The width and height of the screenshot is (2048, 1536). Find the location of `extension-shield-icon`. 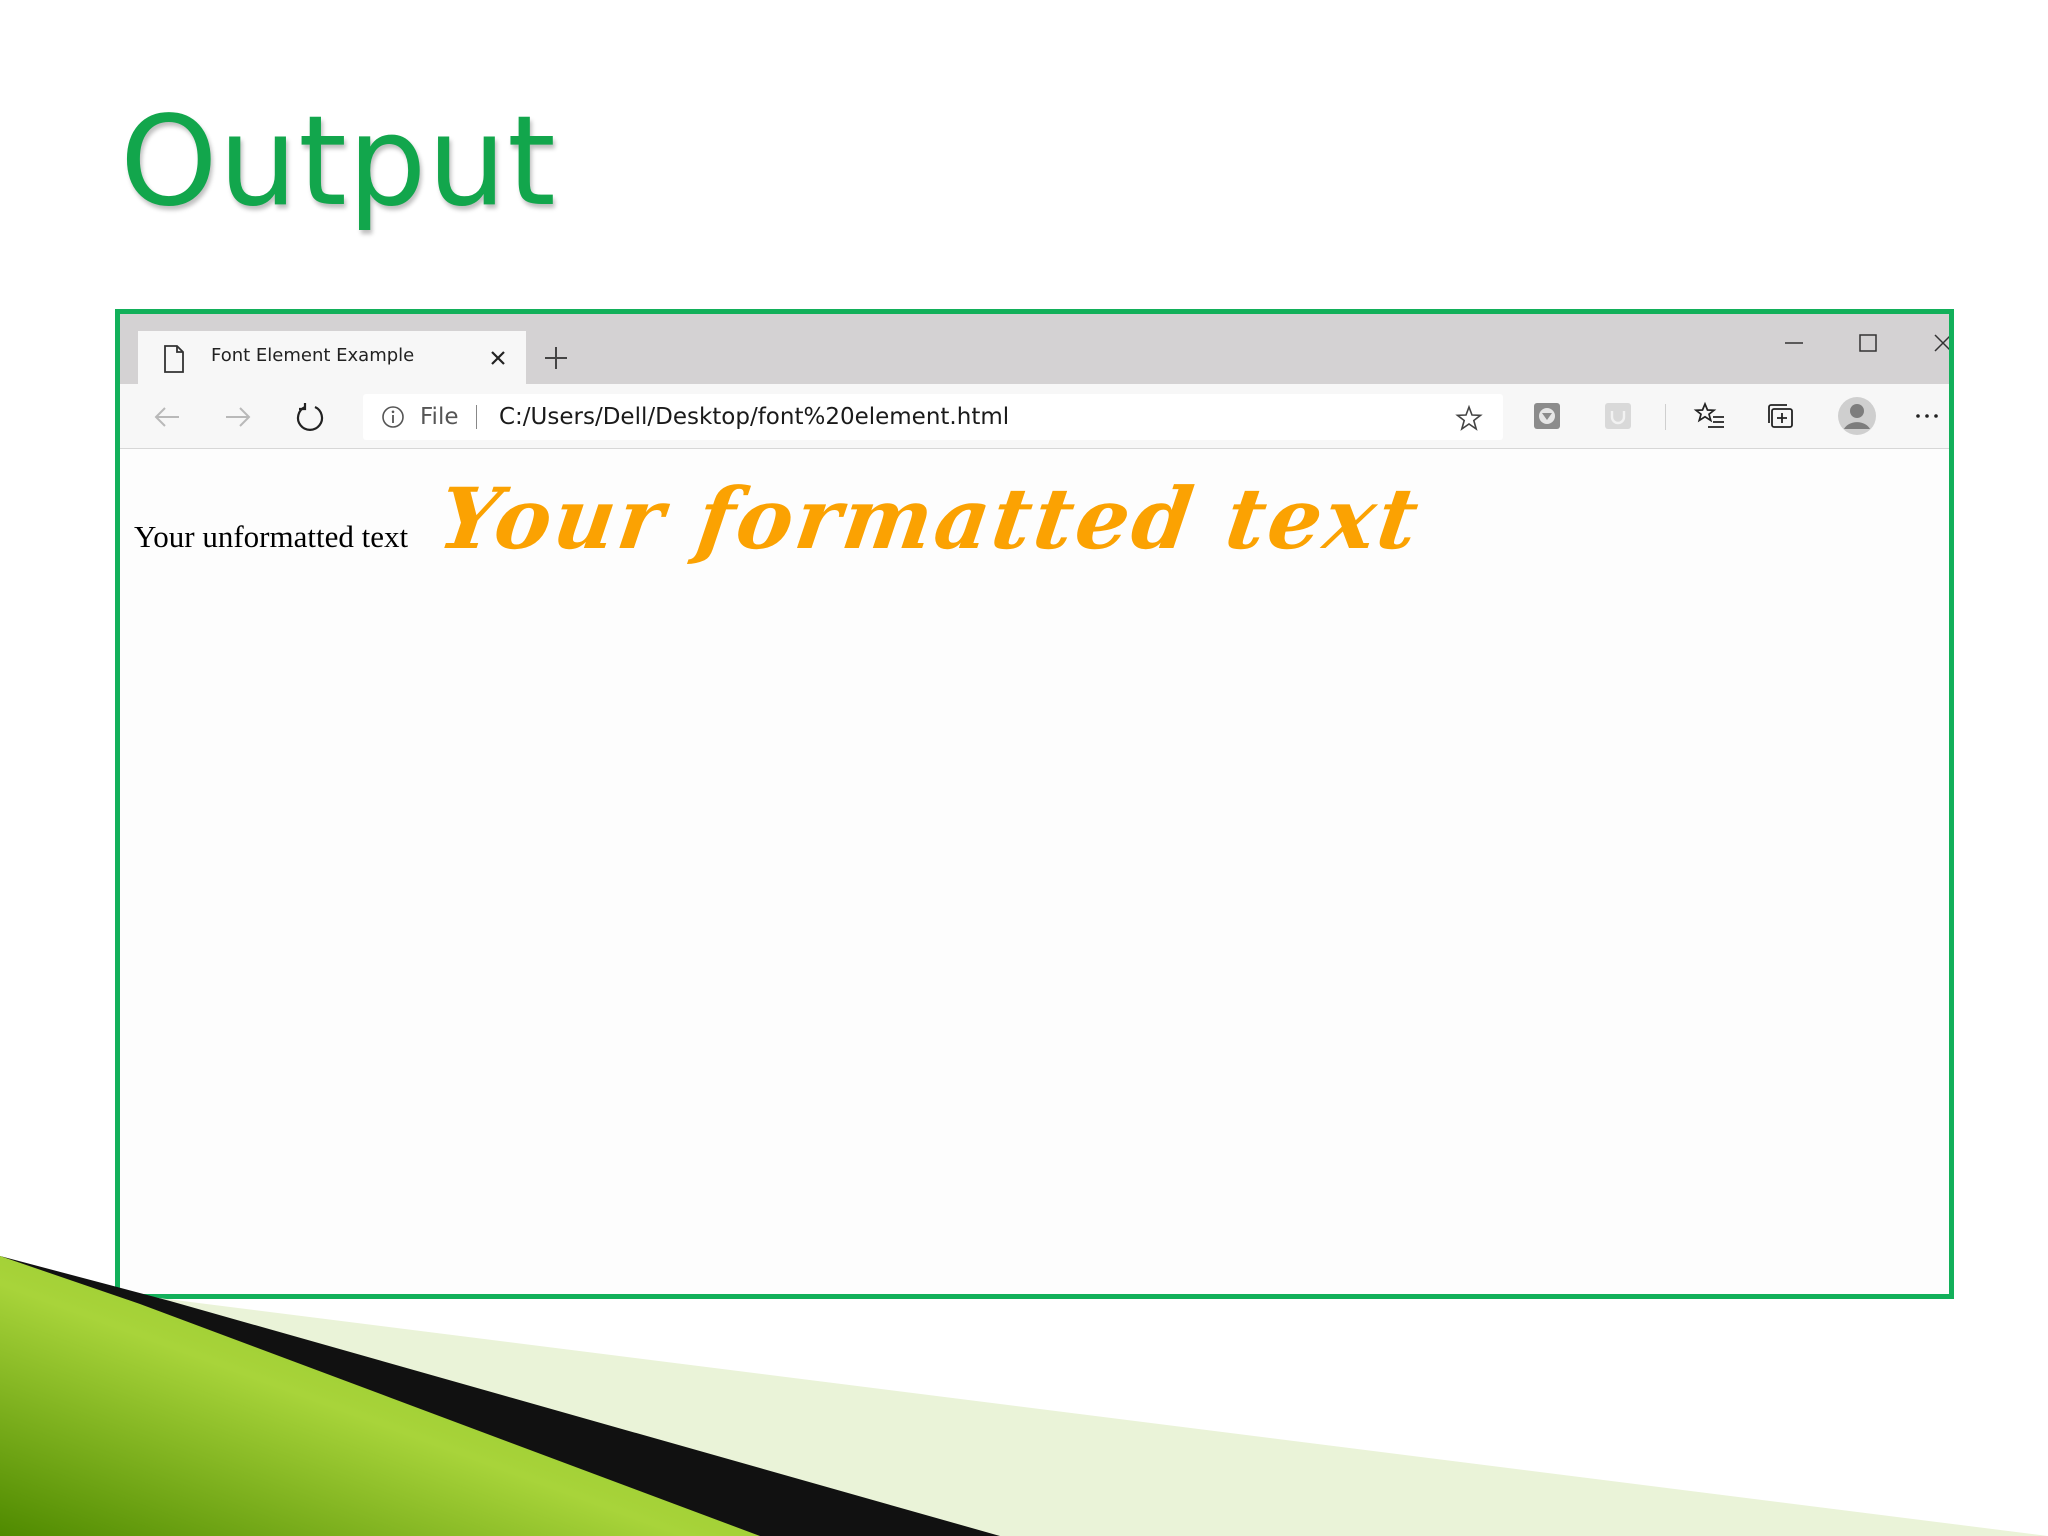

extension-shield-icon is located at coordinates (1547, 416).